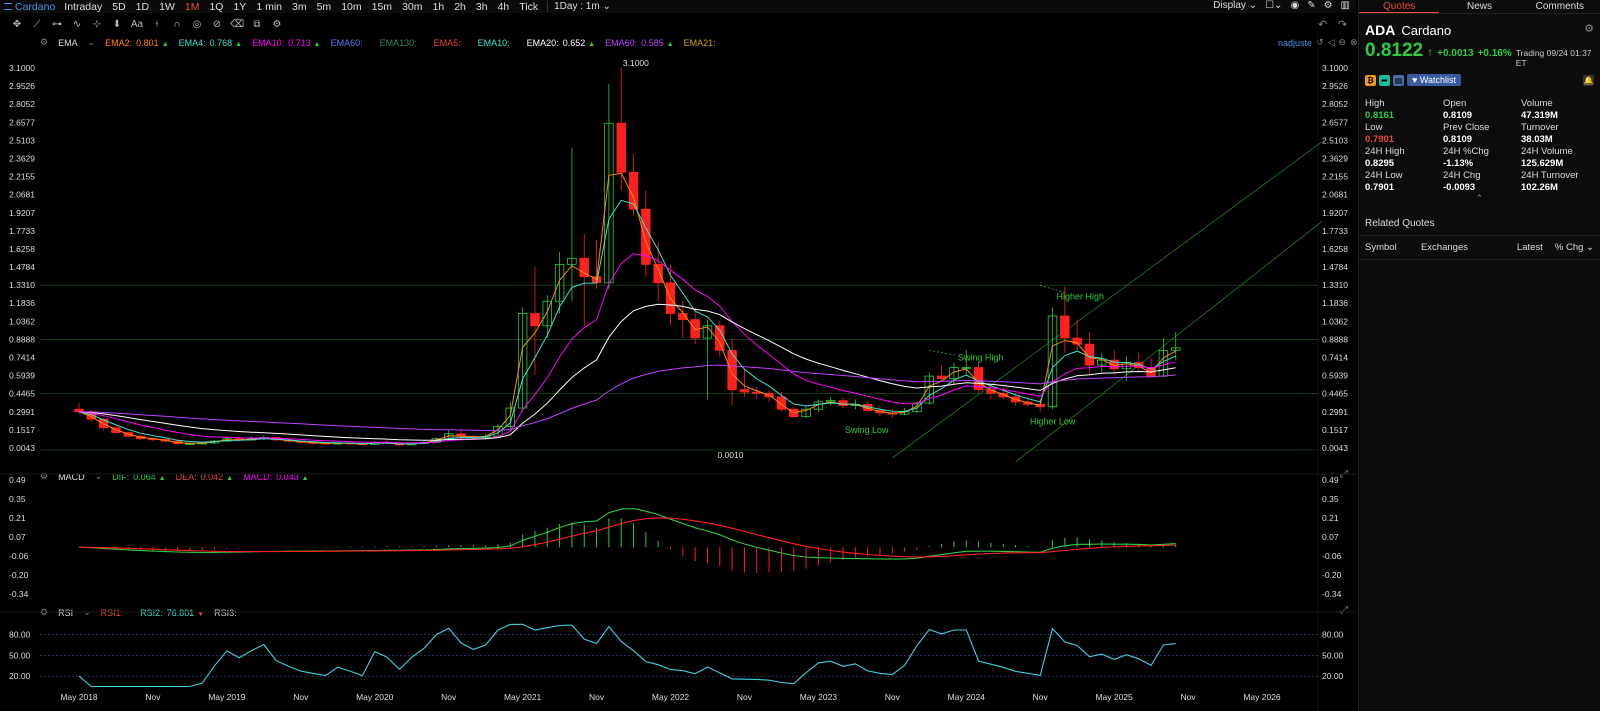 This screenshot has height=711, width=1600. What do you see at coordinates (1459, 187) in the screenshot?
I see `stat-value: -0.0093` at bounding box center [1459, 187].